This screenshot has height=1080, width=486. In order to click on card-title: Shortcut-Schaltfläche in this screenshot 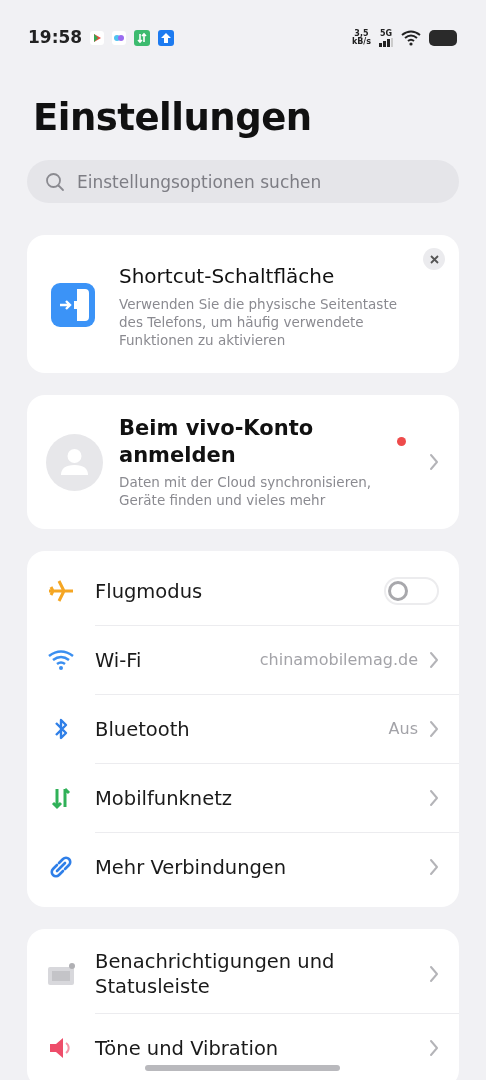, I will do `click(227, 277)`.